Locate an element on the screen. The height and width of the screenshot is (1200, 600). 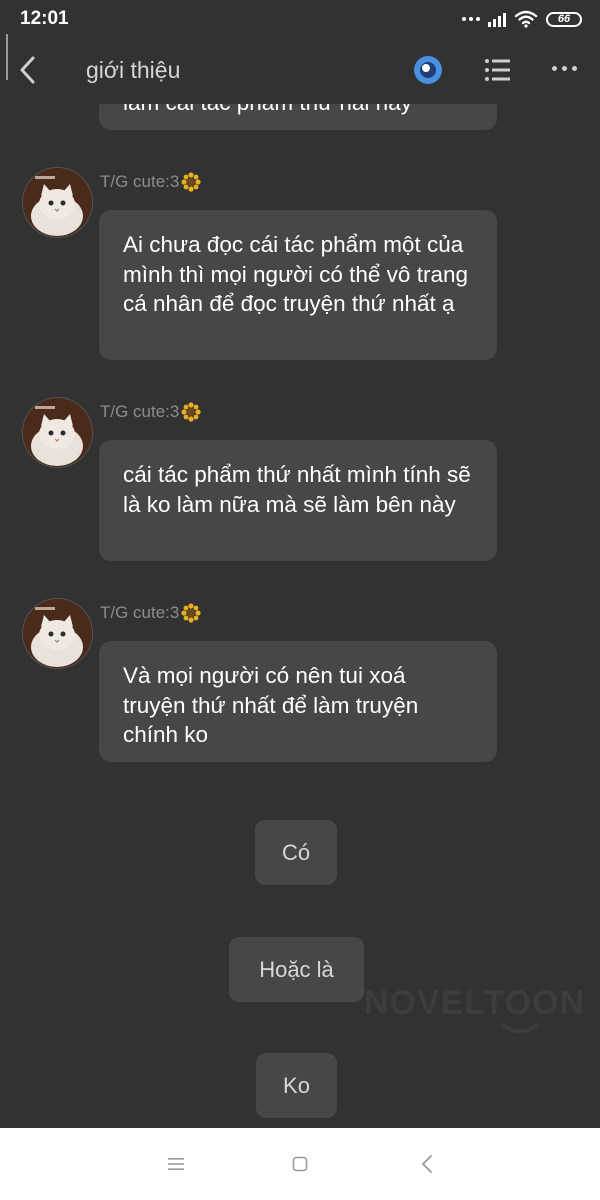
choice-button: Có is located at coordinates (296, 852).